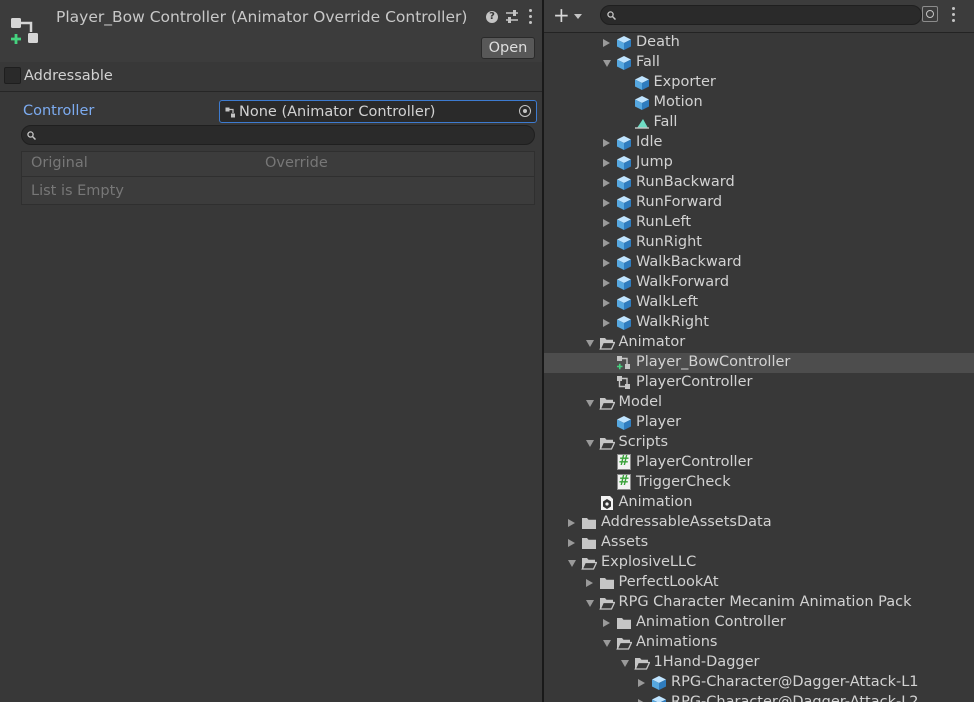 This screenshot has width=974, height=702. Describe the element at coordinates (759, 463) in the screenshot. I see `tree-row: # PlayerController` at that location.